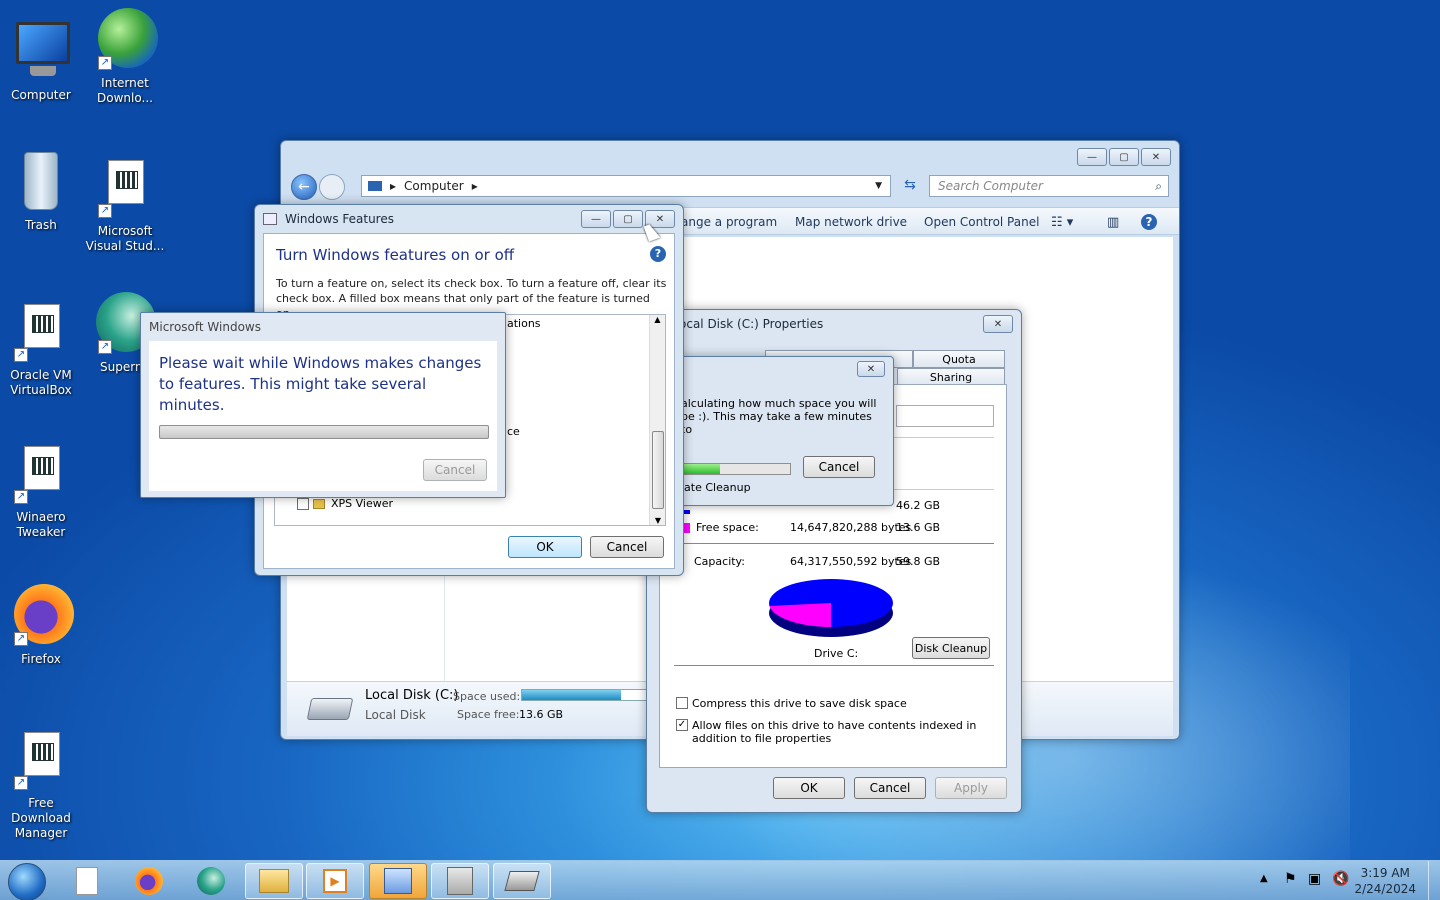 Image resolution: width=1440 pixels, height=900 pixels. I want to click on desktop-icon-free-download-manager: ↗ Free Download Manager, so click(41, 784).